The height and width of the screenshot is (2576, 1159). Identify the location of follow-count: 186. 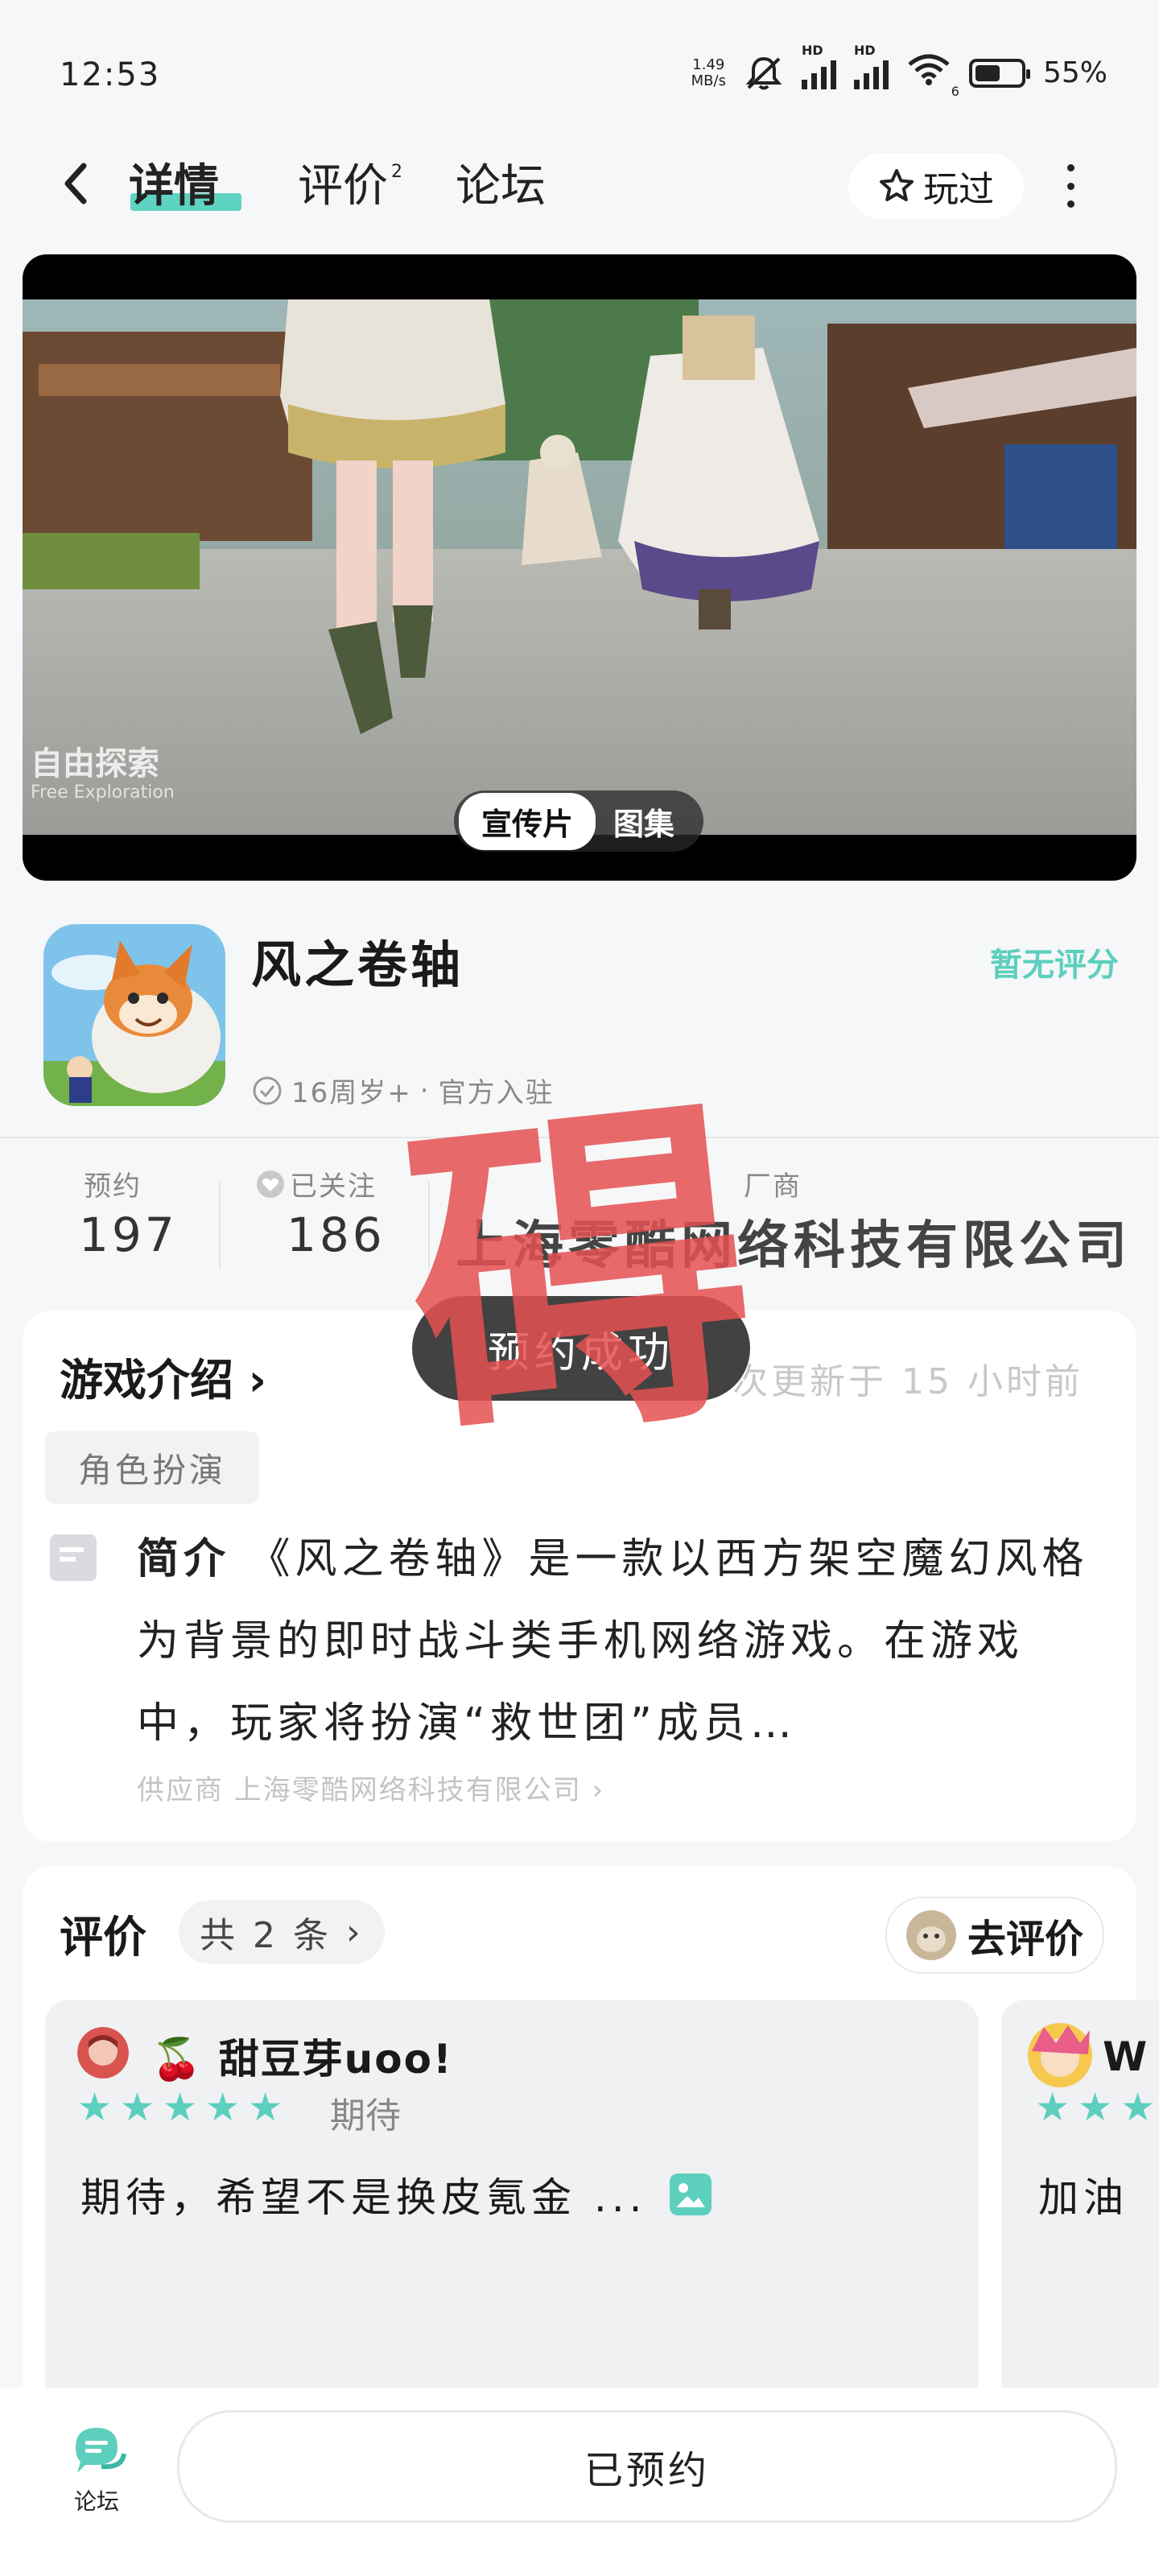
(336, 1235).